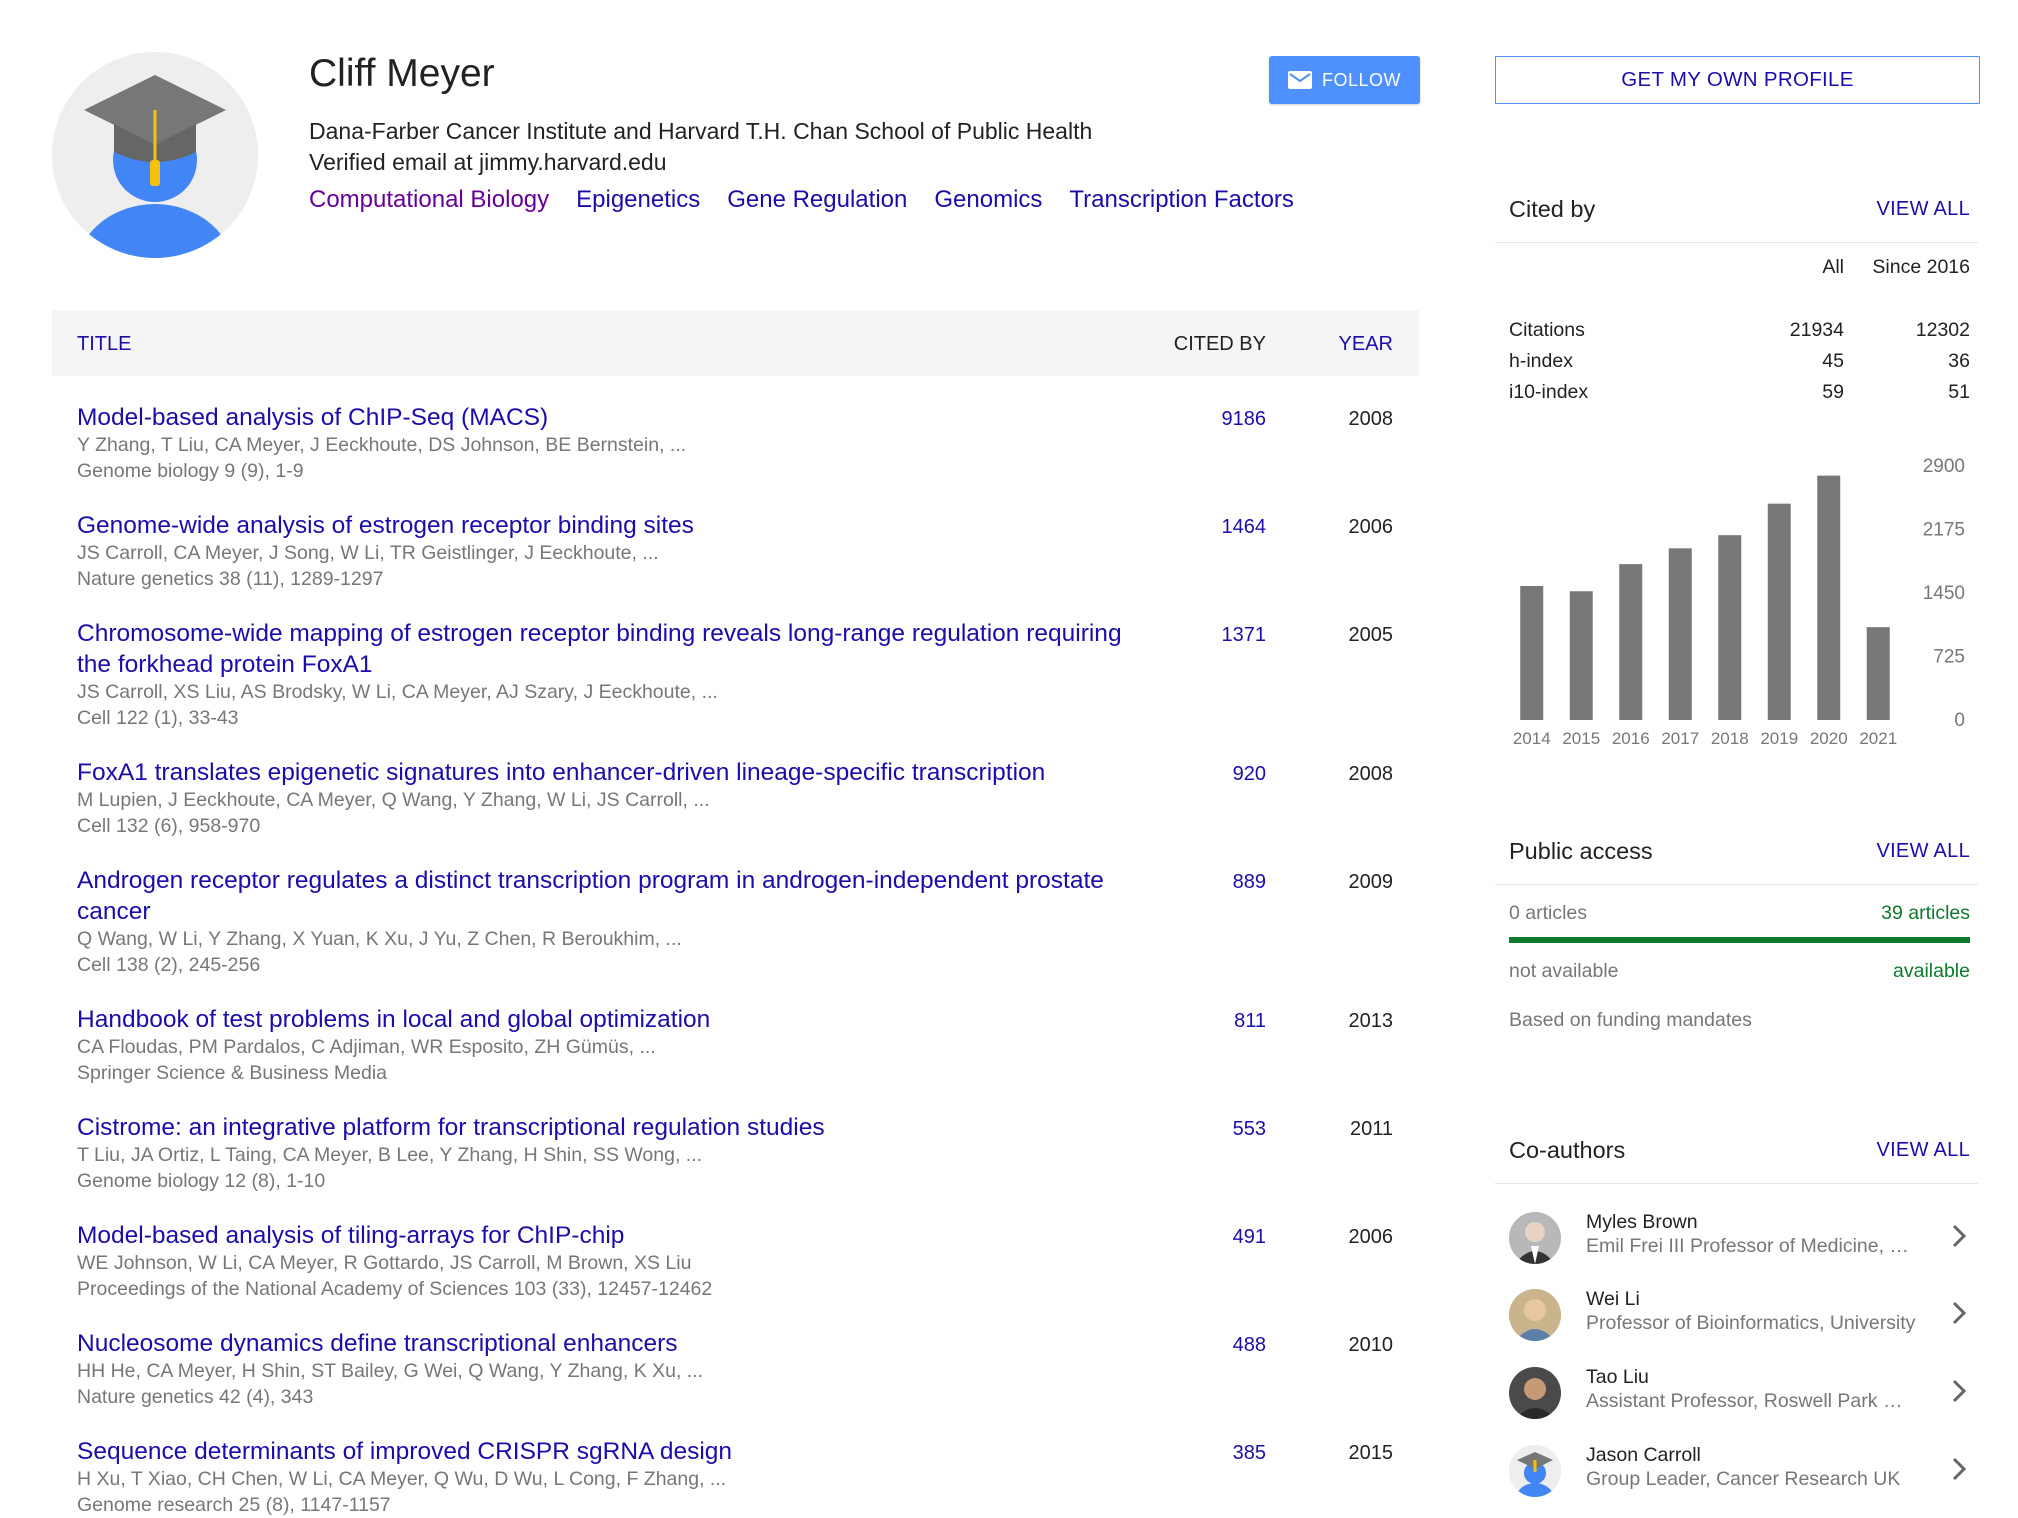 The width and height of the screenshot is (2018, 1518). What do you see at coordinates (1249, 1453) in the screenshot?
I see `cited-by-count: 385` at bounding box center [1249, 1453].